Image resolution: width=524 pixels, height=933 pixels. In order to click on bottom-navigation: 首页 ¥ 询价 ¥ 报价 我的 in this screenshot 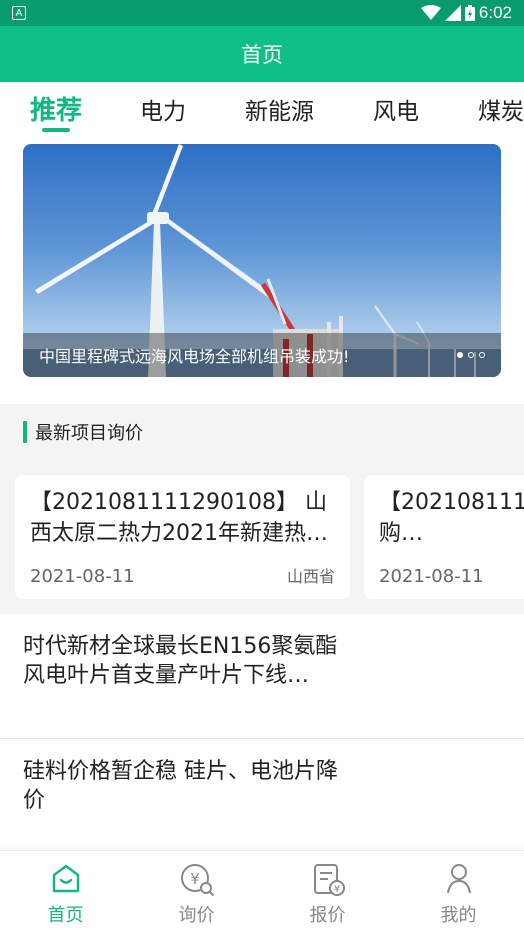, I will do `click(262, 891)`.